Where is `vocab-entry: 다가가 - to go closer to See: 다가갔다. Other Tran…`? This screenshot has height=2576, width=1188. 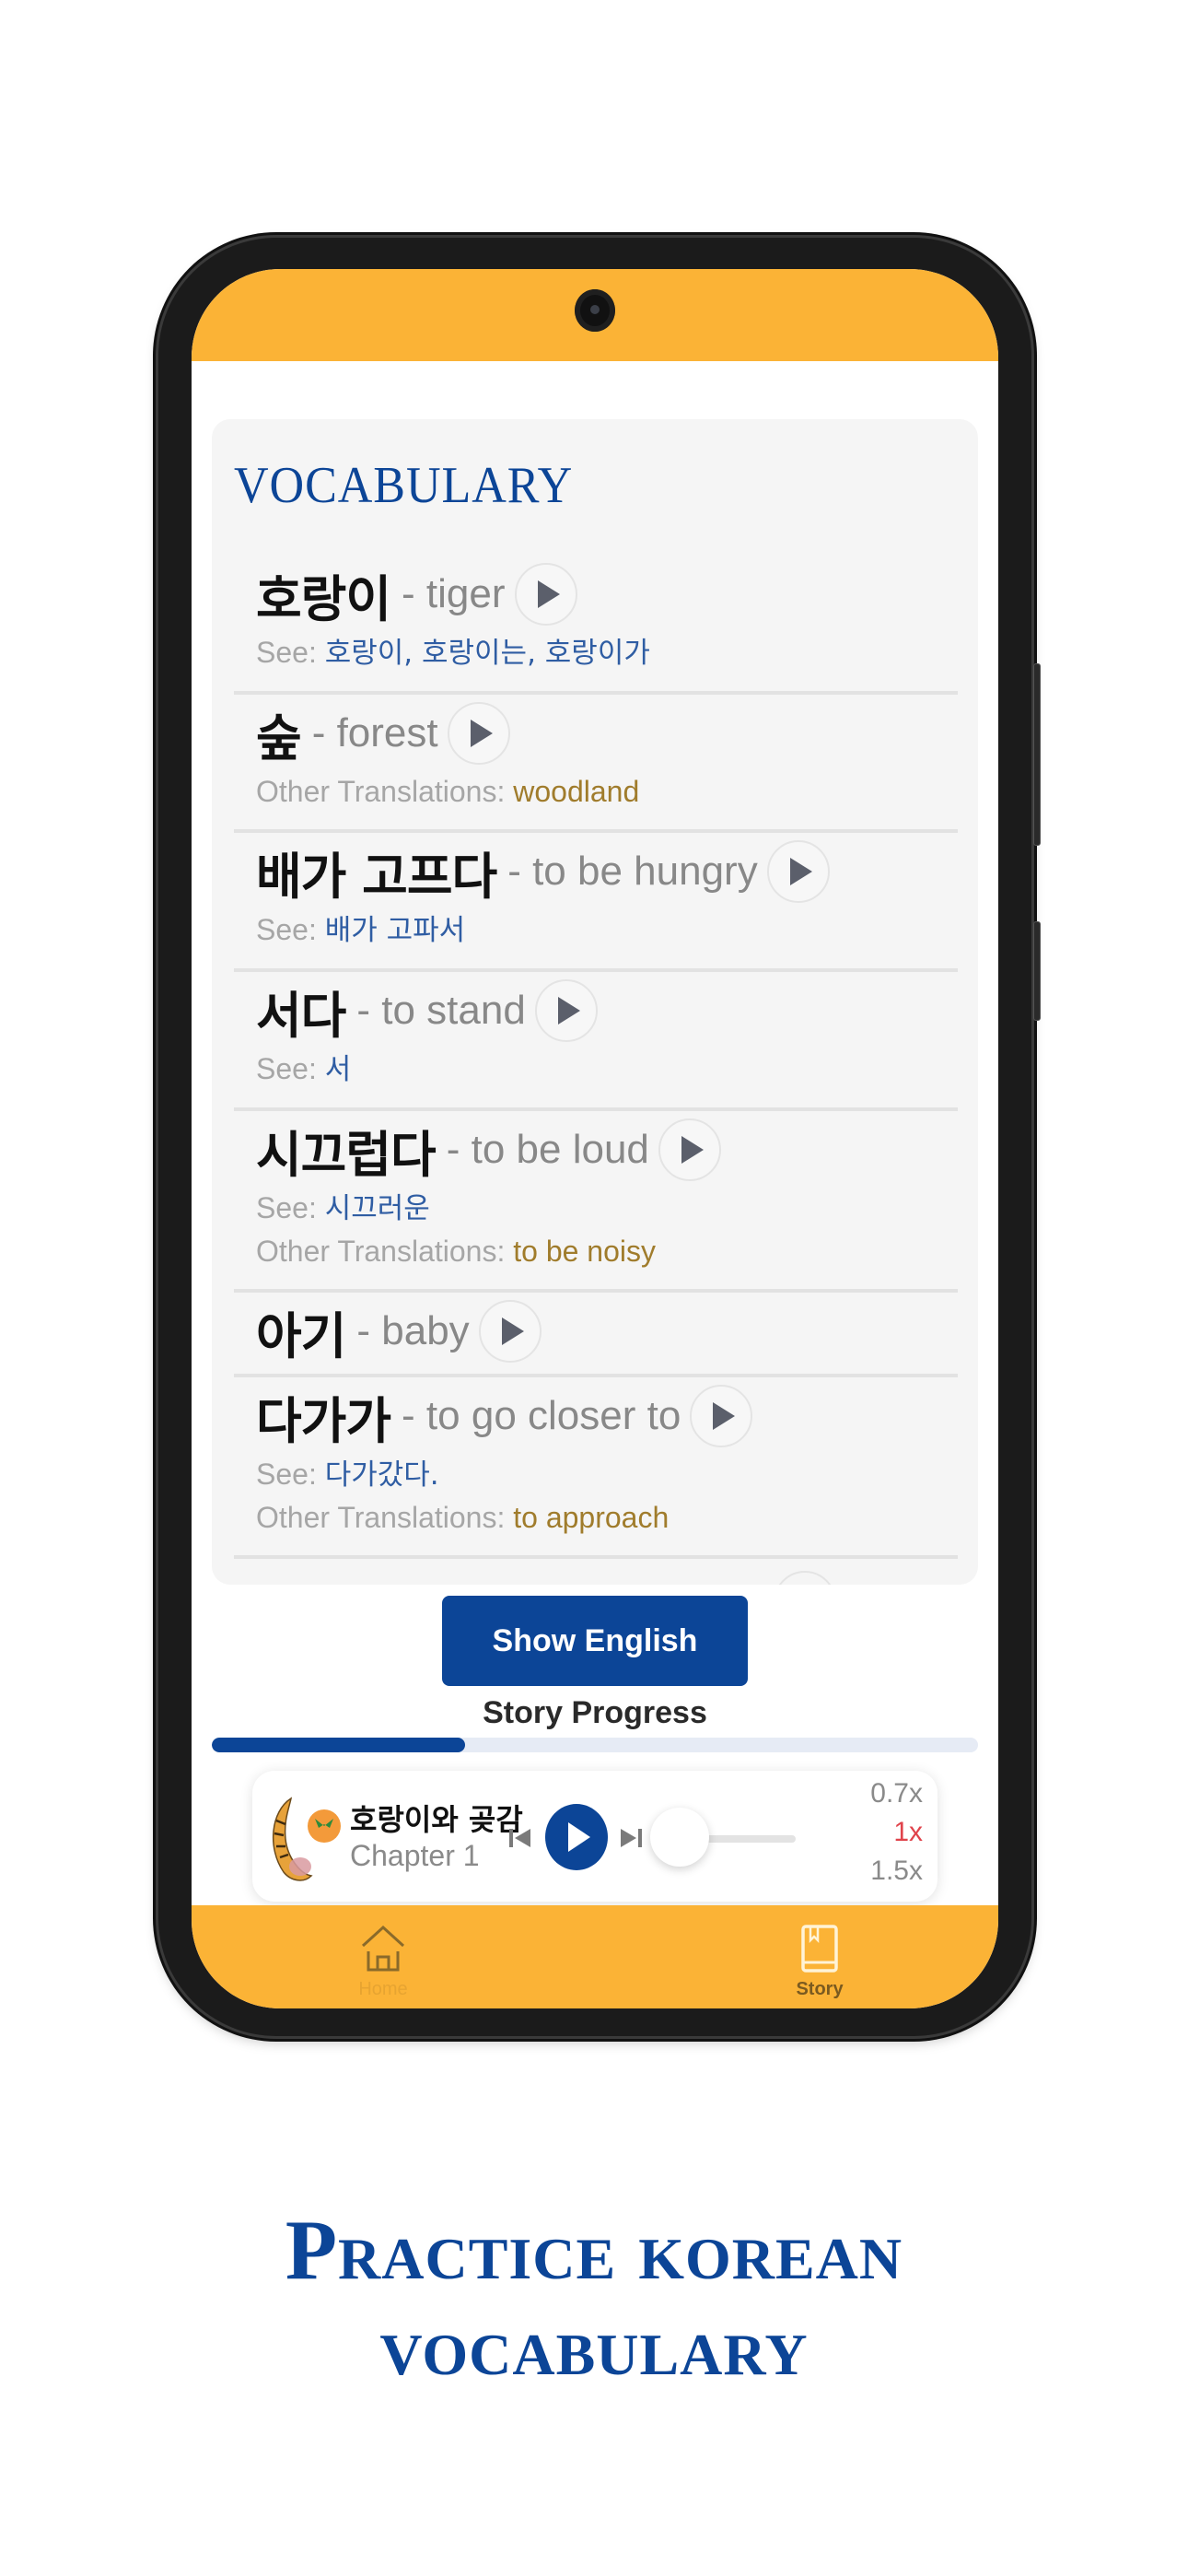
vocab-entry: 다가가 - to go closer to See: 다가갔다. Other Tran… is located at coordinates (596, 1468).